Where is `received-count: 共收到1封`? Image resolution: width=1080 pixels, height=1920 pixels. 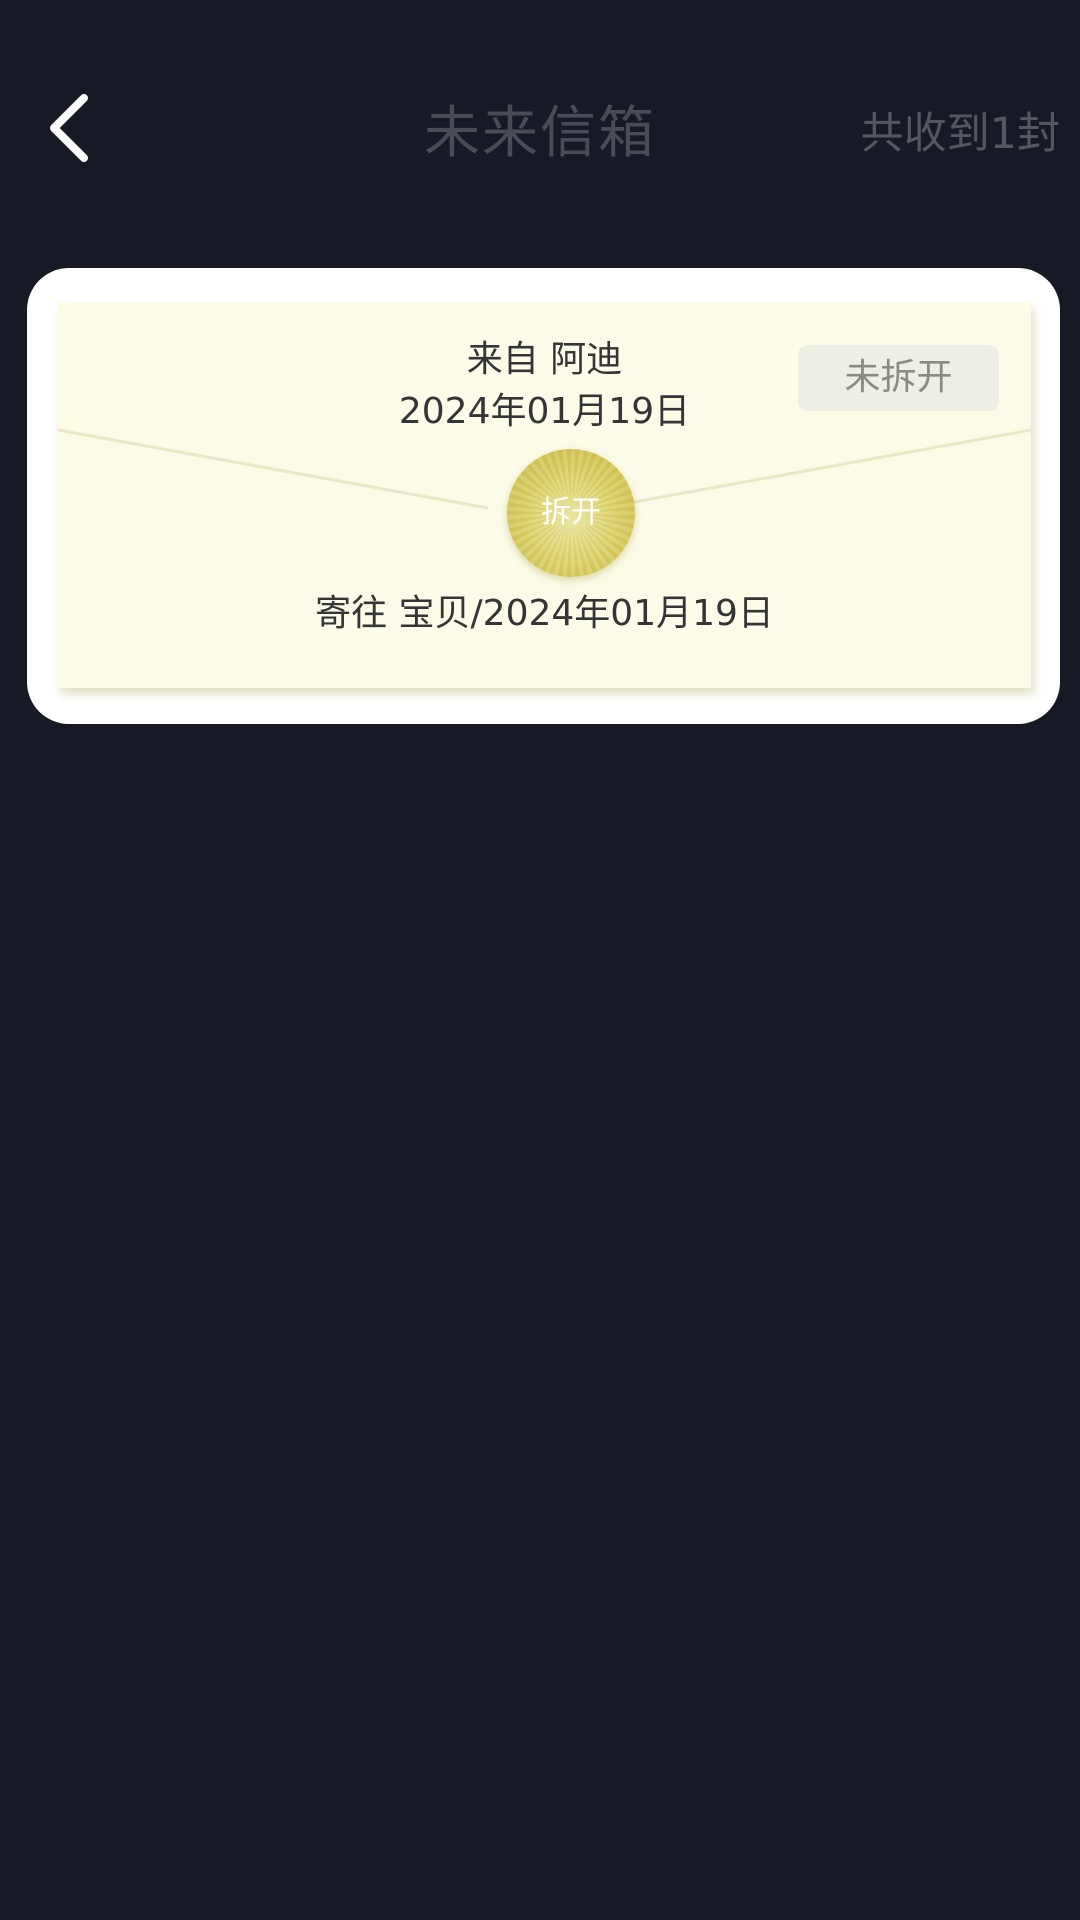
received-count: 共收到1封 is located at coordinates (960, 134).